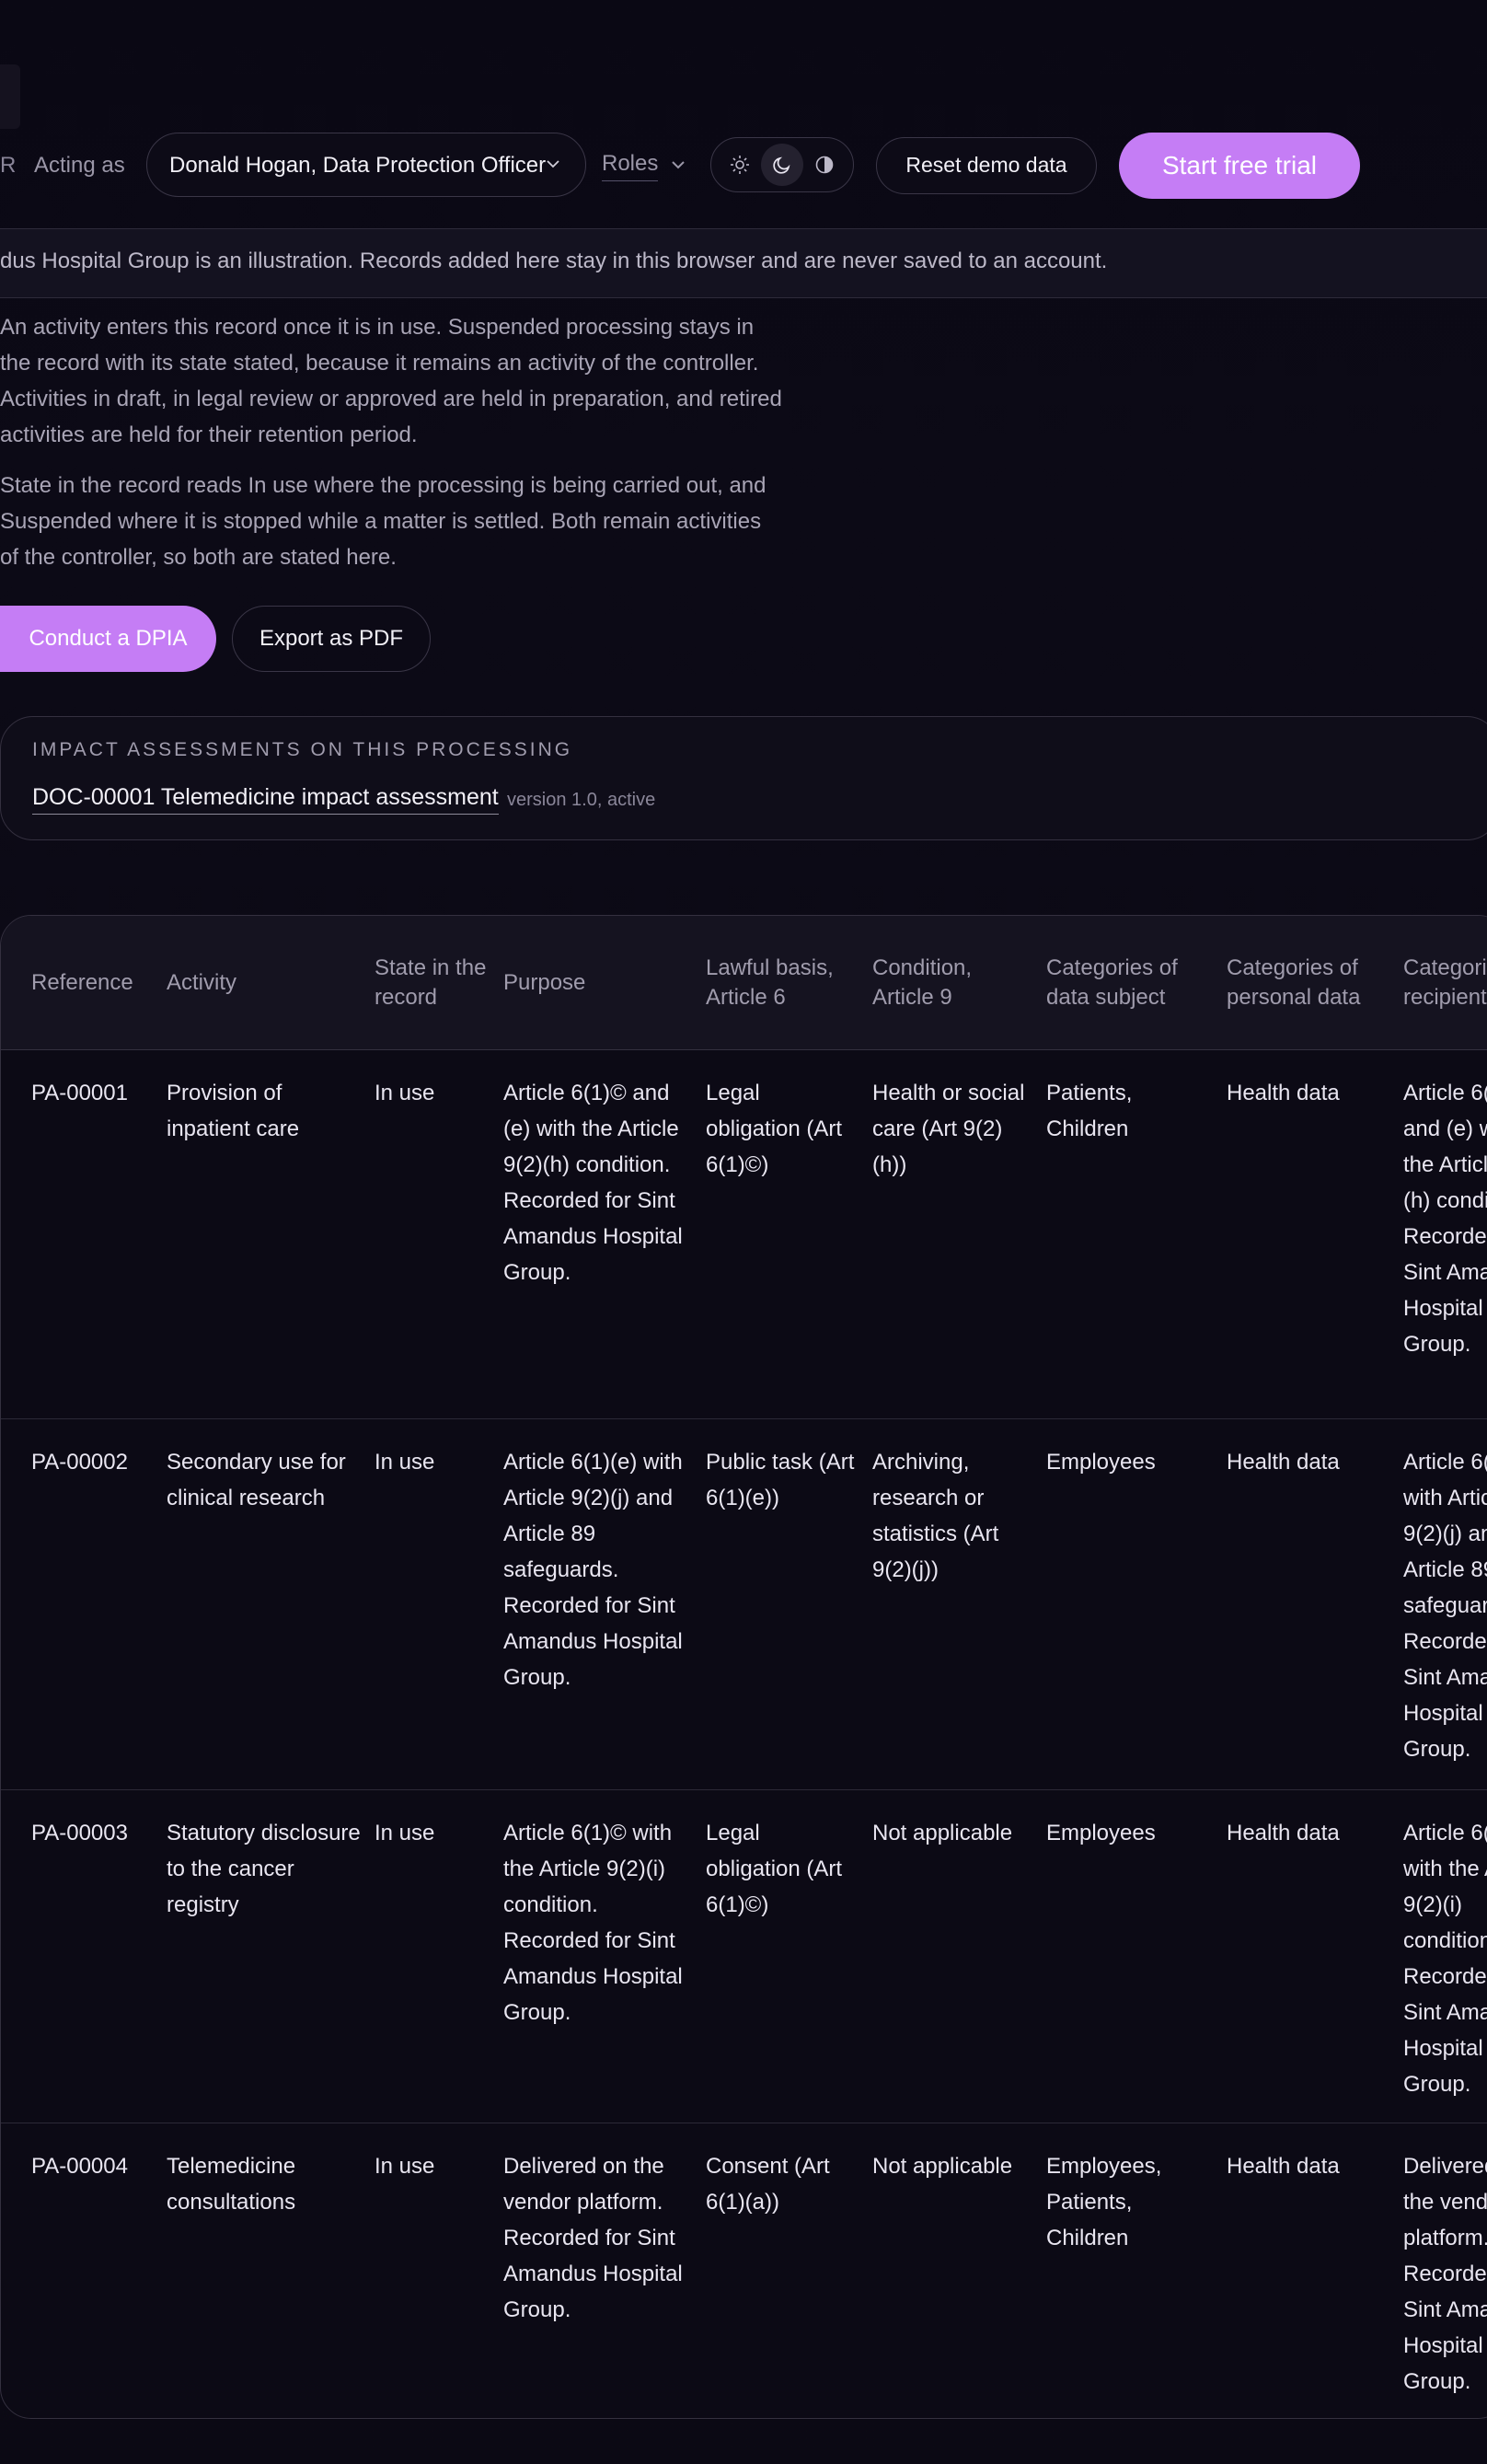  What do you see at coordinates (1240, 166) in the screenshot?
I see `start-free-trial-button: Start free trial` at bounding box center [1240, 166].